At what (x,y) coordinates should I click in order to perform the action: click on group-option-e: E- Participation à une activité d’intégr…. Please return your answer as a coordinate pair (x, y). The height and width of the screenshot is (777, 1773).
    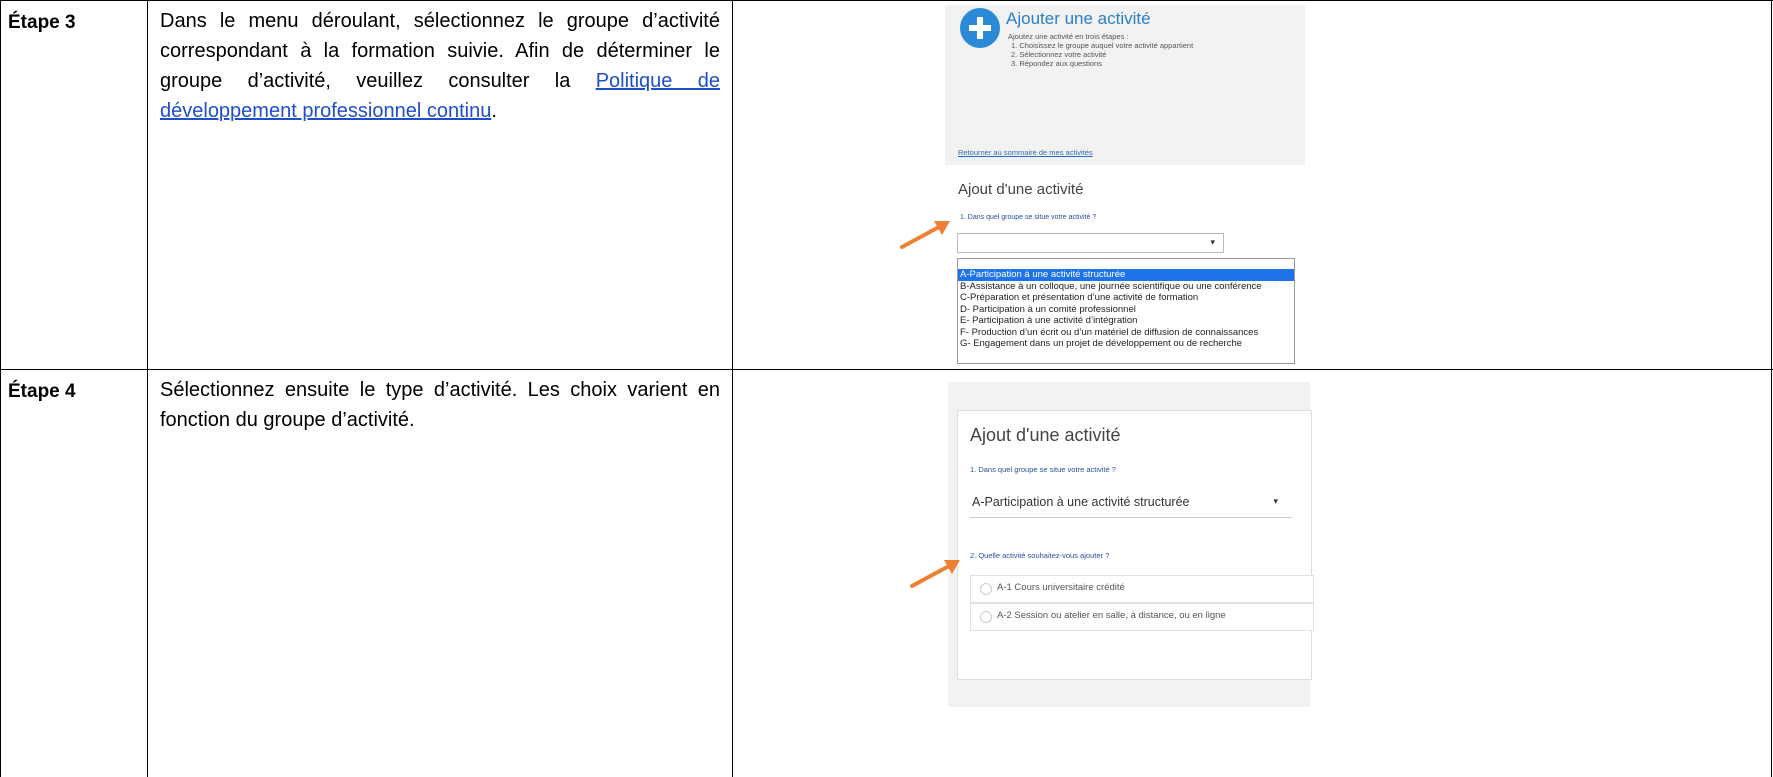
    Looking at the image, I should click on (1126, 321).